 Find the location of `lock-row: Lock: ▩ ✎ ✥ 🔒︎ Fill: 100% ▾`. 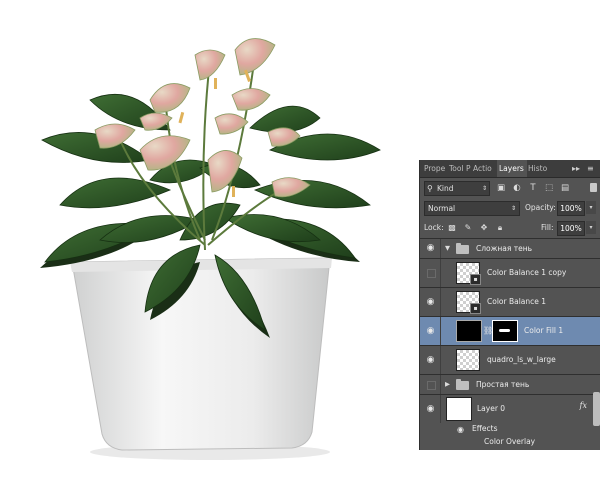

lock-row: Lock: ▩ ✎ ✥ 🔒︎ Fill: 100% ▾ is located at coordinates (510, 228).